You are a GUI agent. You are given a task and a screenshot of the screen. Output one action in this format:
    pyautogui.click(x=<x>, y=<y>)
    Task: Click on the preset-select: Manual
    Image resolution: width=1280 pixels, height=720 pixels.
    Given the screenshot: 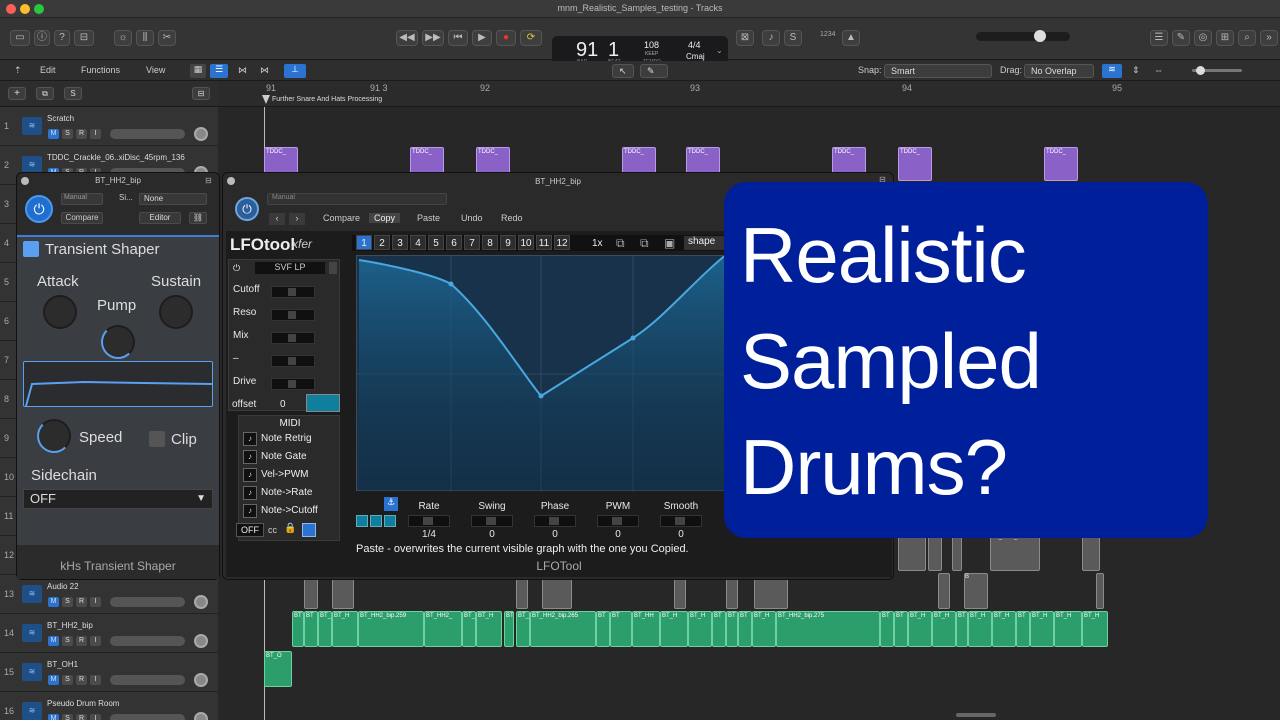 What is the action you would take?
    pyautogui.click(x=357, y=199)
    